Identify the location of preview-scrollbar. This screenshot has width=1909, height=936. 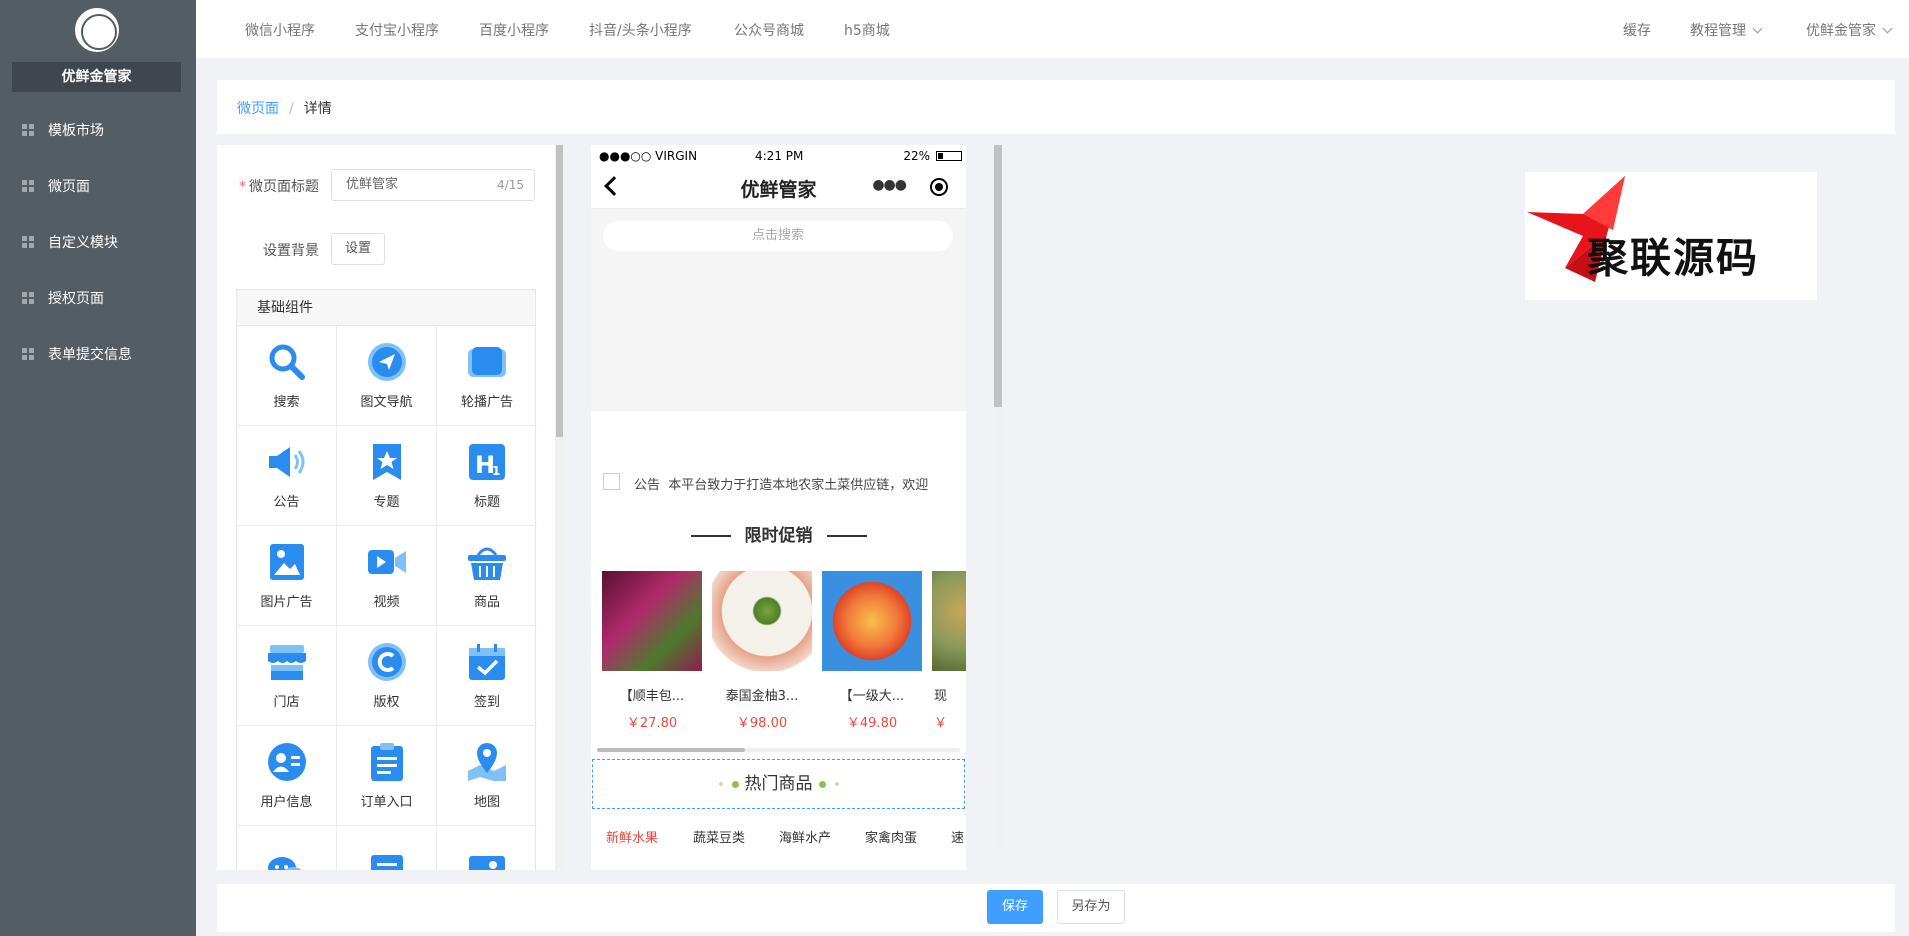
(998, 497).